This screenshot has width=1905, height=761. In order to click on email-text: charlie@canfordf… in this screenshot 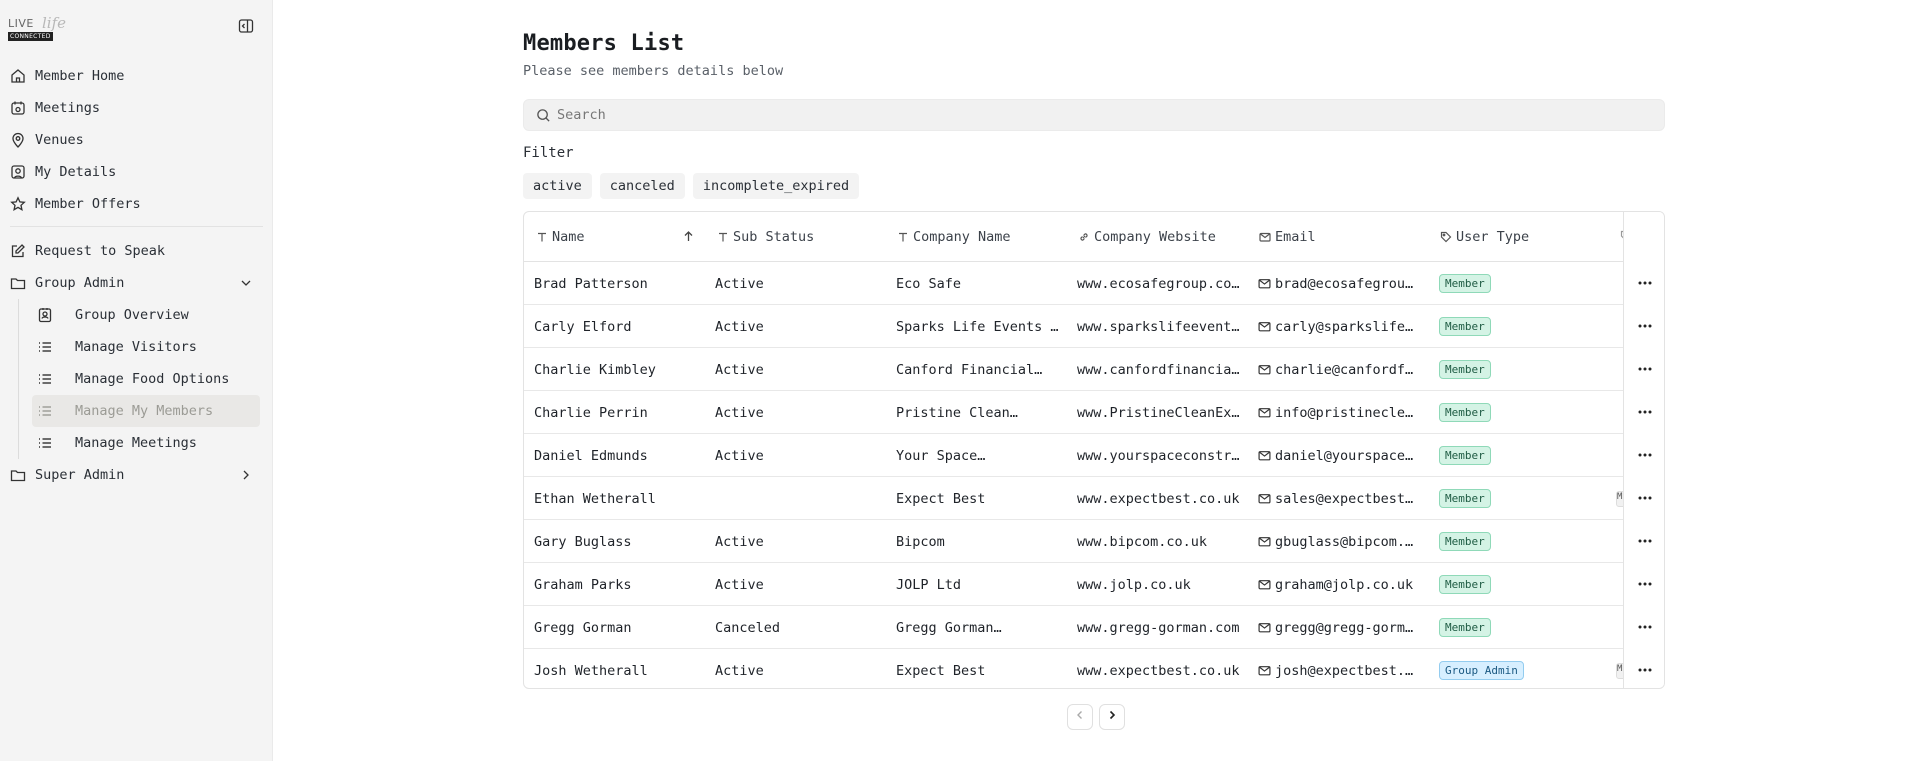, I will do `click(1344, 369)`.